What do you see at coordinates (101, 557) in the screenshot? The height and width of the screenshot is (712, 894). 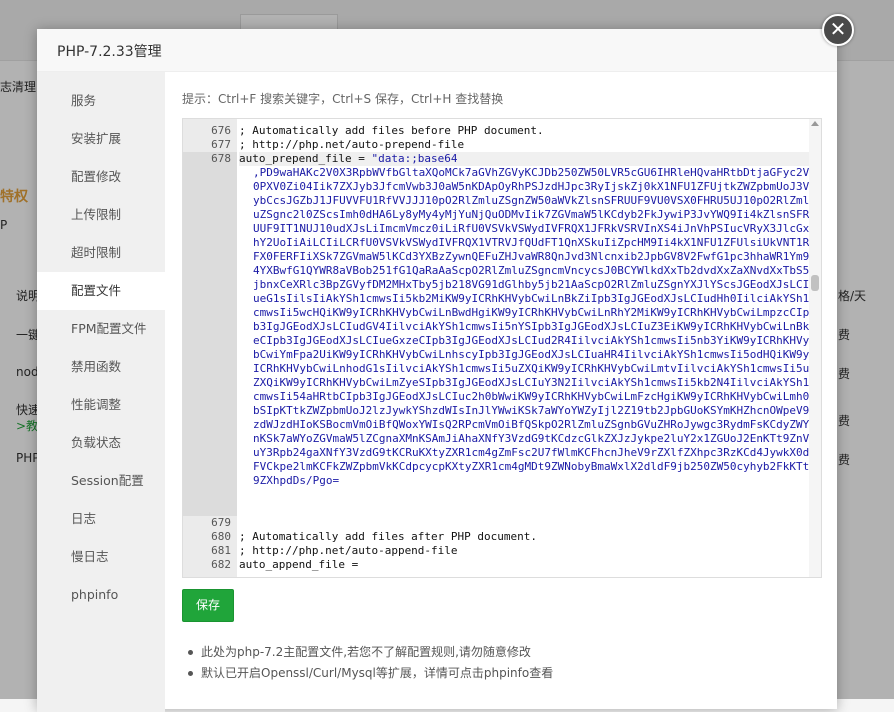 I see `sidebar-item-slow-log: 慢日志` at bounding box center [101, 557].